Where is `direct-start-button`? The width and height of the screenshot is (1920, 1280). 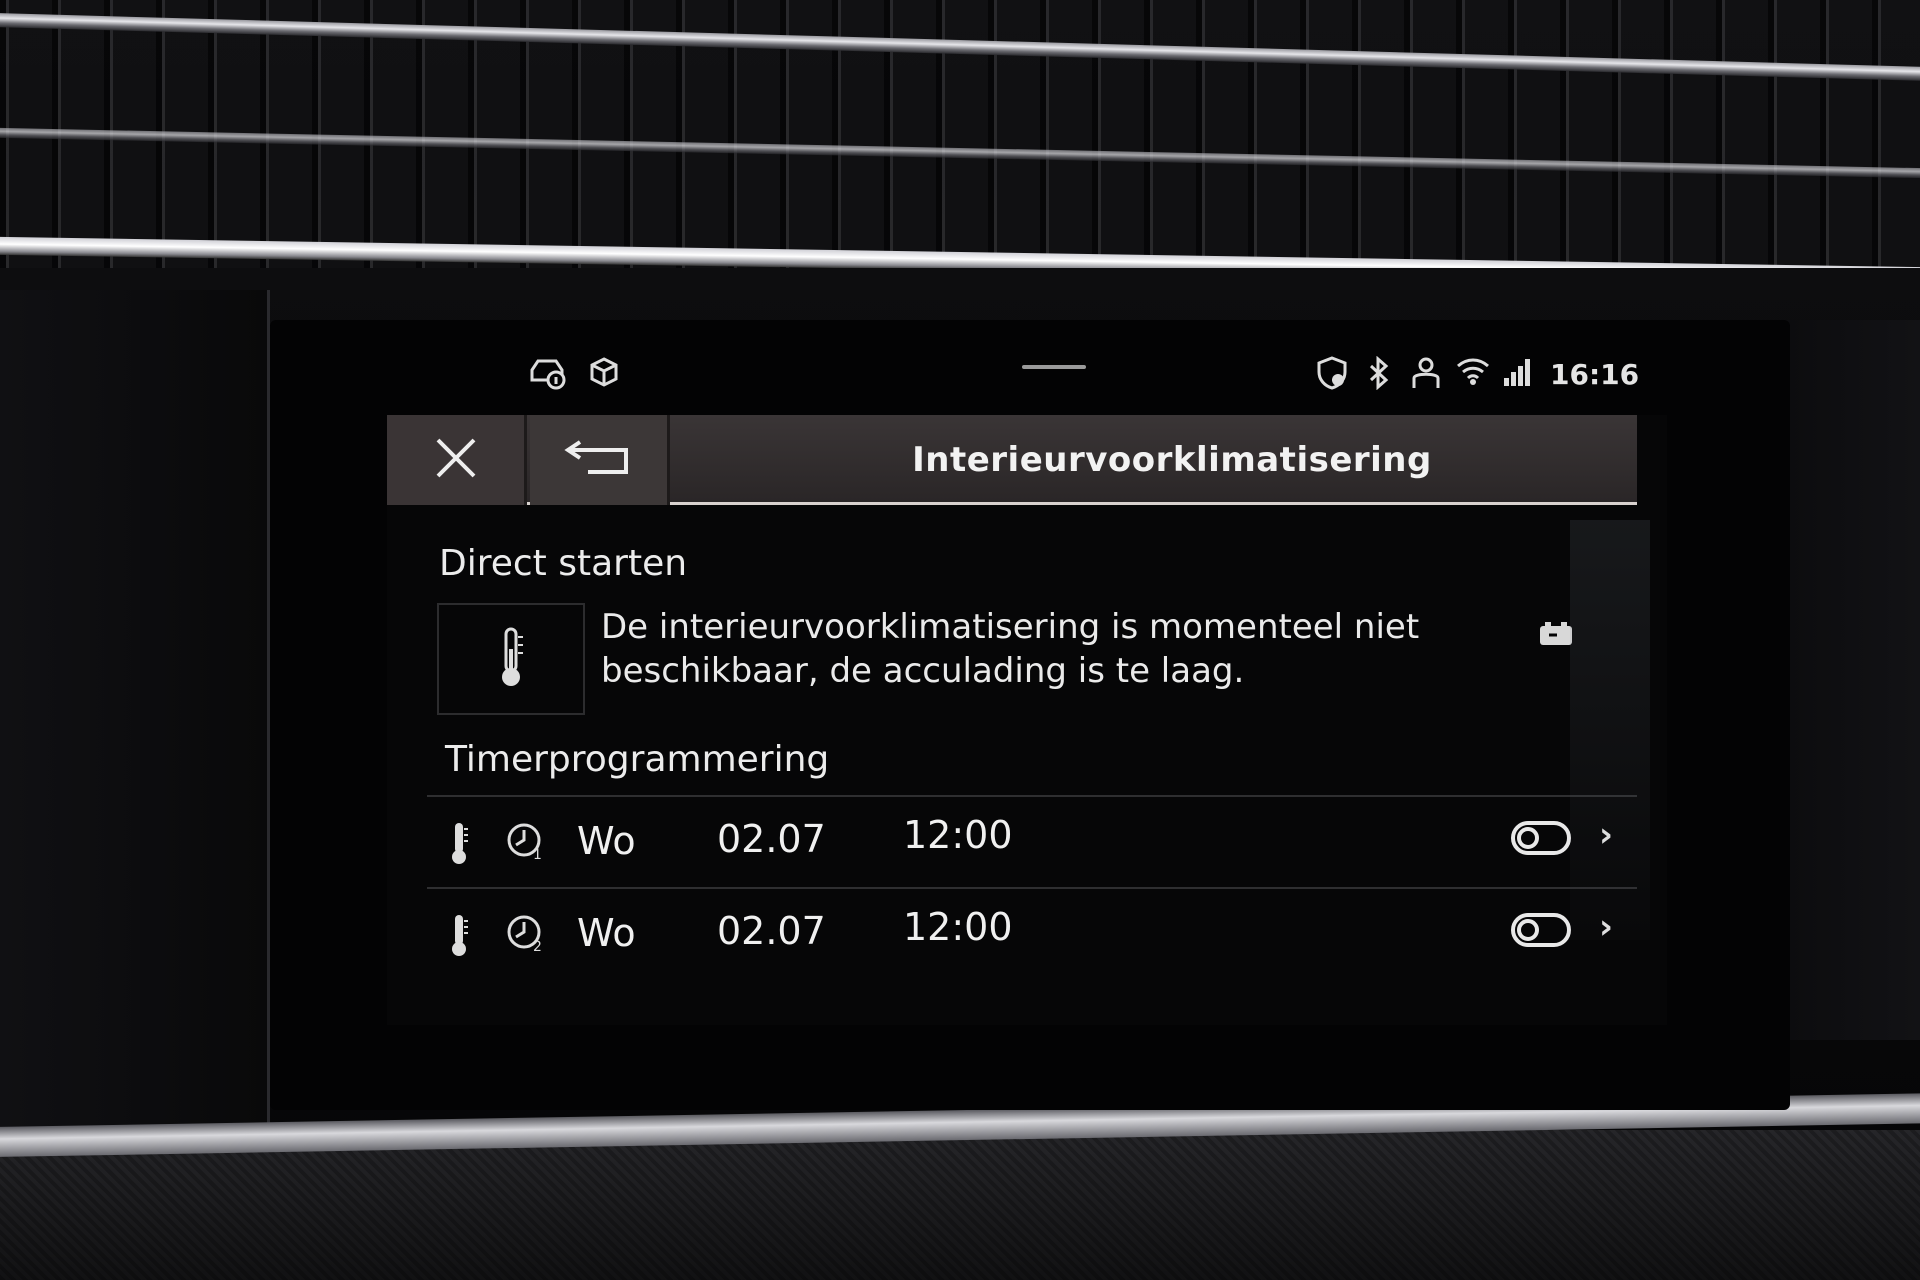 direct-start-button is located at coordinates (511, 659).